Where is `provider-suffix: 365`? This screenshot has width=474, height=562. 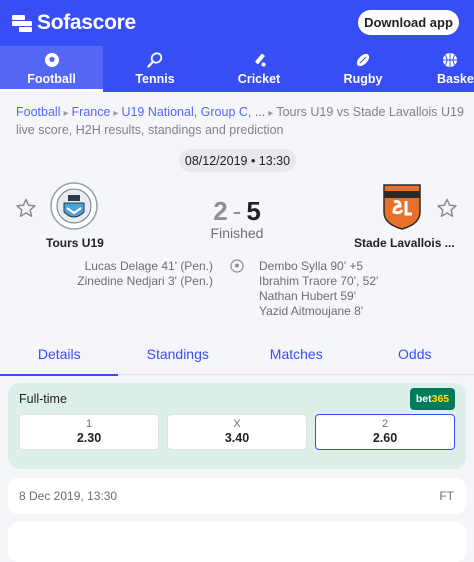
provider-suffix: 365 is located at coordinates (441, 399).